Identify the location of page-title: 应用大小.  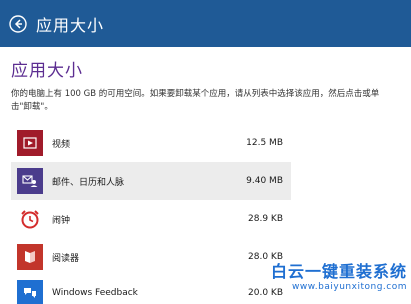
(47, 71).